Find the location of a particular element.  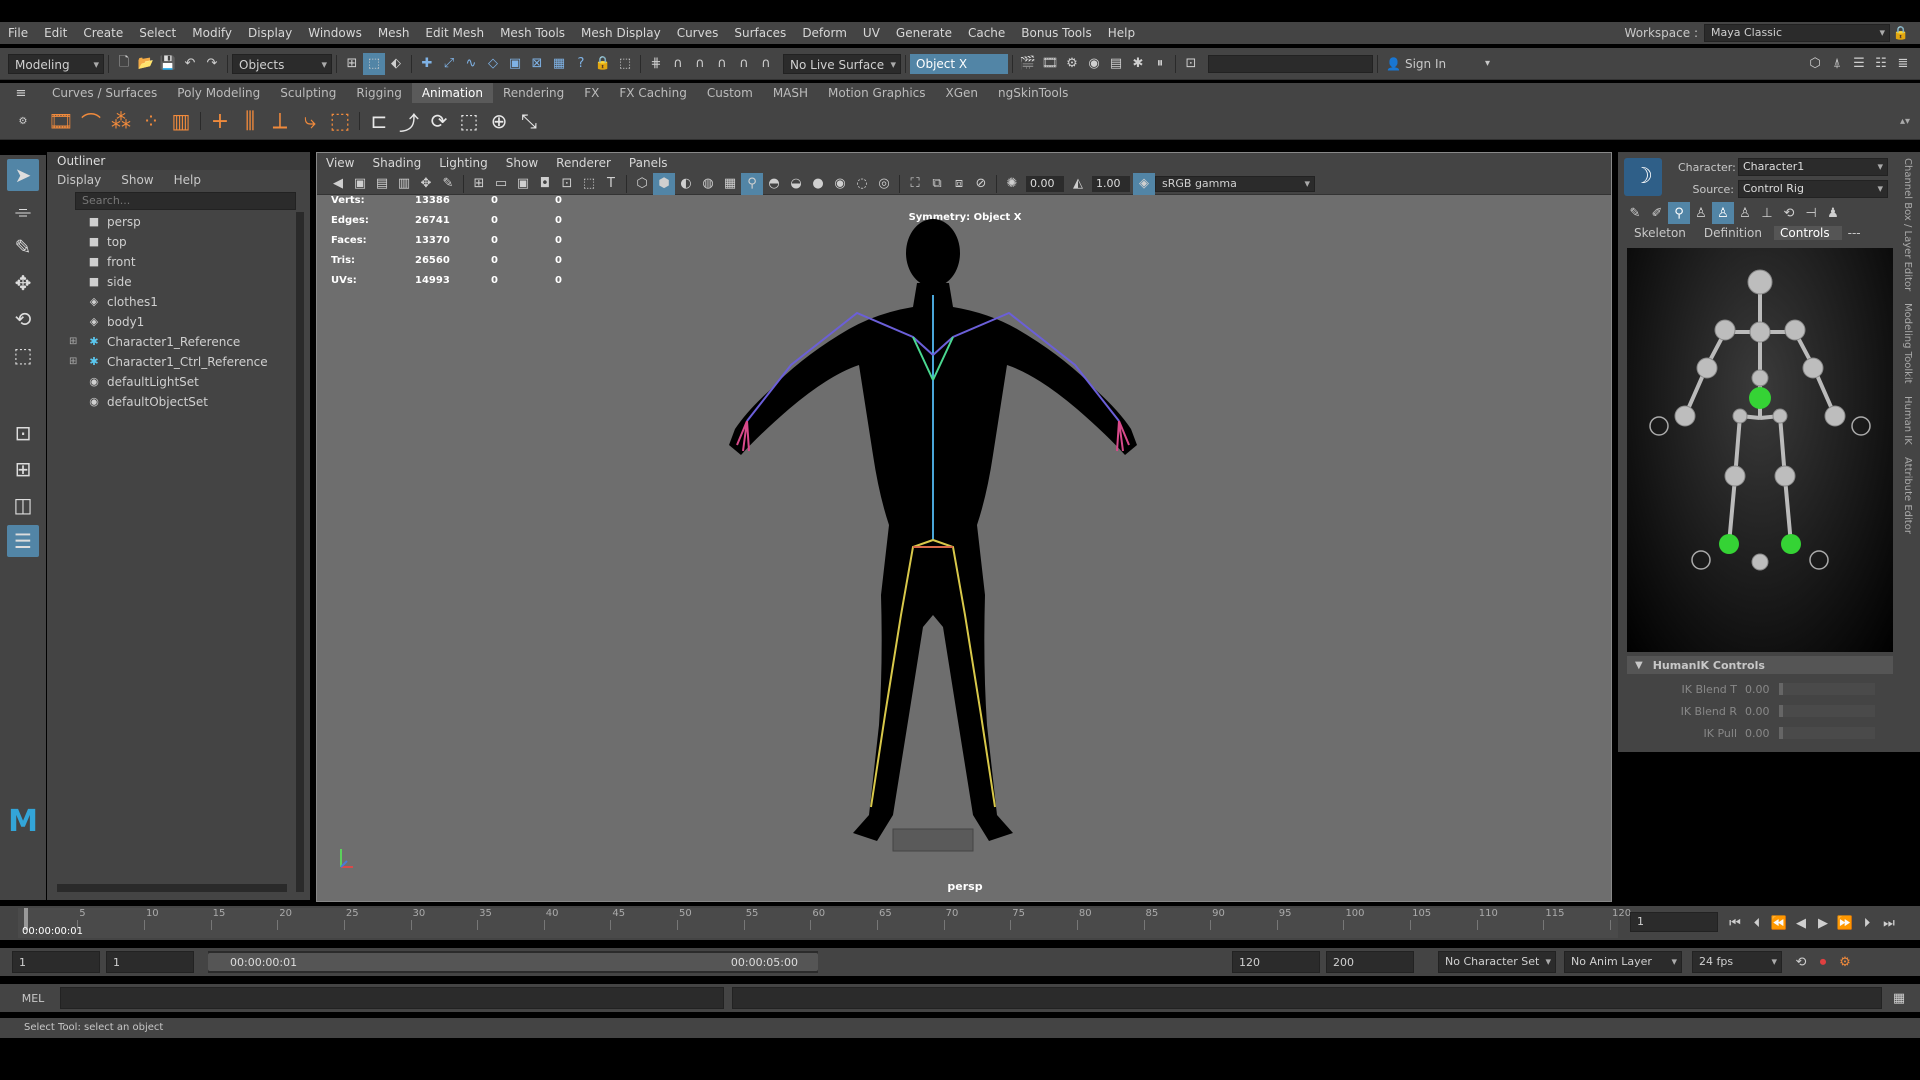

modeling-toolkit-icon: ⬡ is located at coordinates (1815, 64).